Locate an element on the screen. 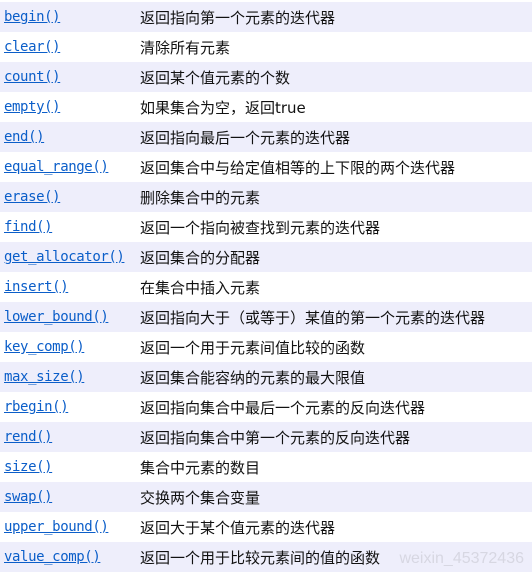 This screenshot has width=532, height=576. description-cell: 返回指向大于（或等于）某值的第一个元素的迭代器 is located at coordinates (336, 317).